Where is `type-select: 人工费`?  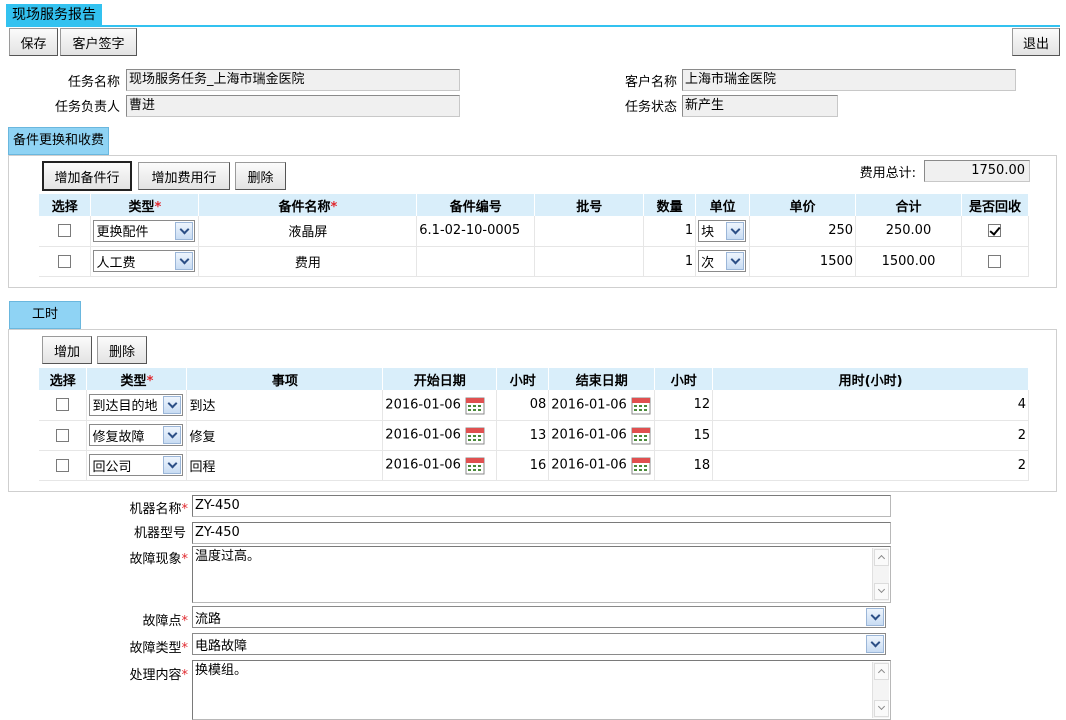 type-select: 人工费 is located at coordinates (144, 261).